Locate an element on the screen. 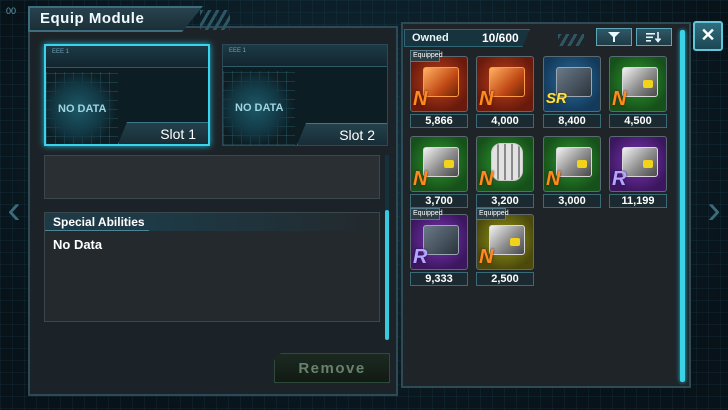  next-arrow-icon: › is located at coordinates (714, 210).